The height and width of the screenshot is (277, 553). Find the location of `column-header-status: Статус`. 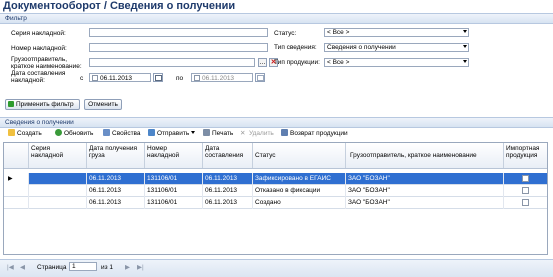

column-header-status: Статус is located at coordinates (299, 155).